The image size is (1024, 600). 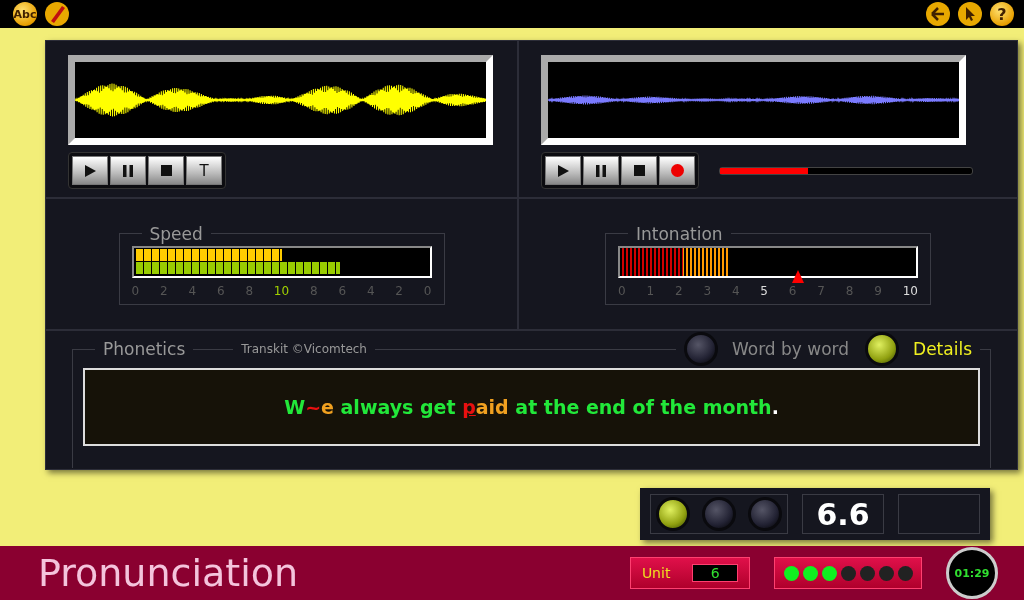 What do you see at coordinates (304, 349) in the screenshot?
I see `credit-text: Transkit ©Vicomtech` at bounding box center [304, 349].